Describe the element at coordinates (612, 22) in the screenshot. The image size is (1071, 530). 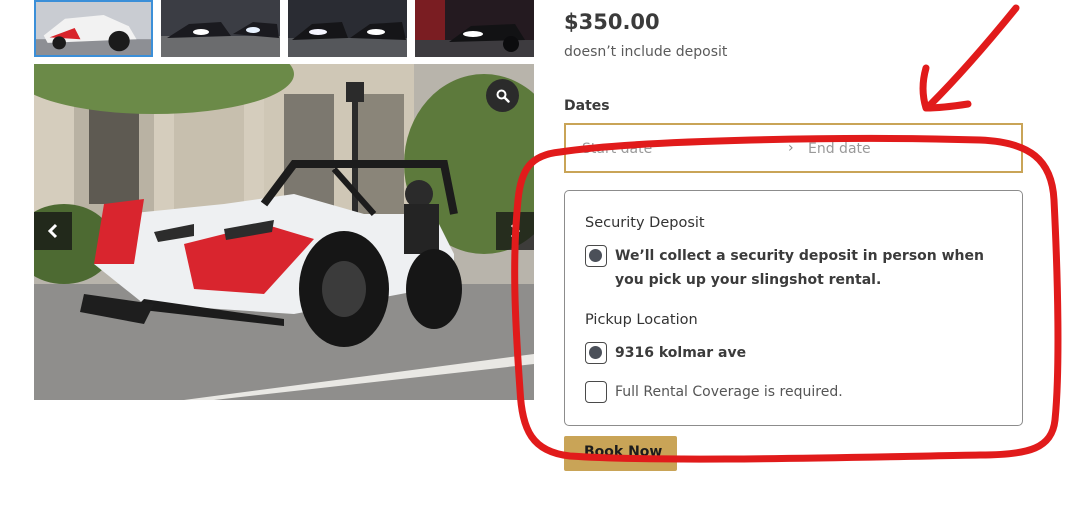
I see `product-price: $350.00` at that location.